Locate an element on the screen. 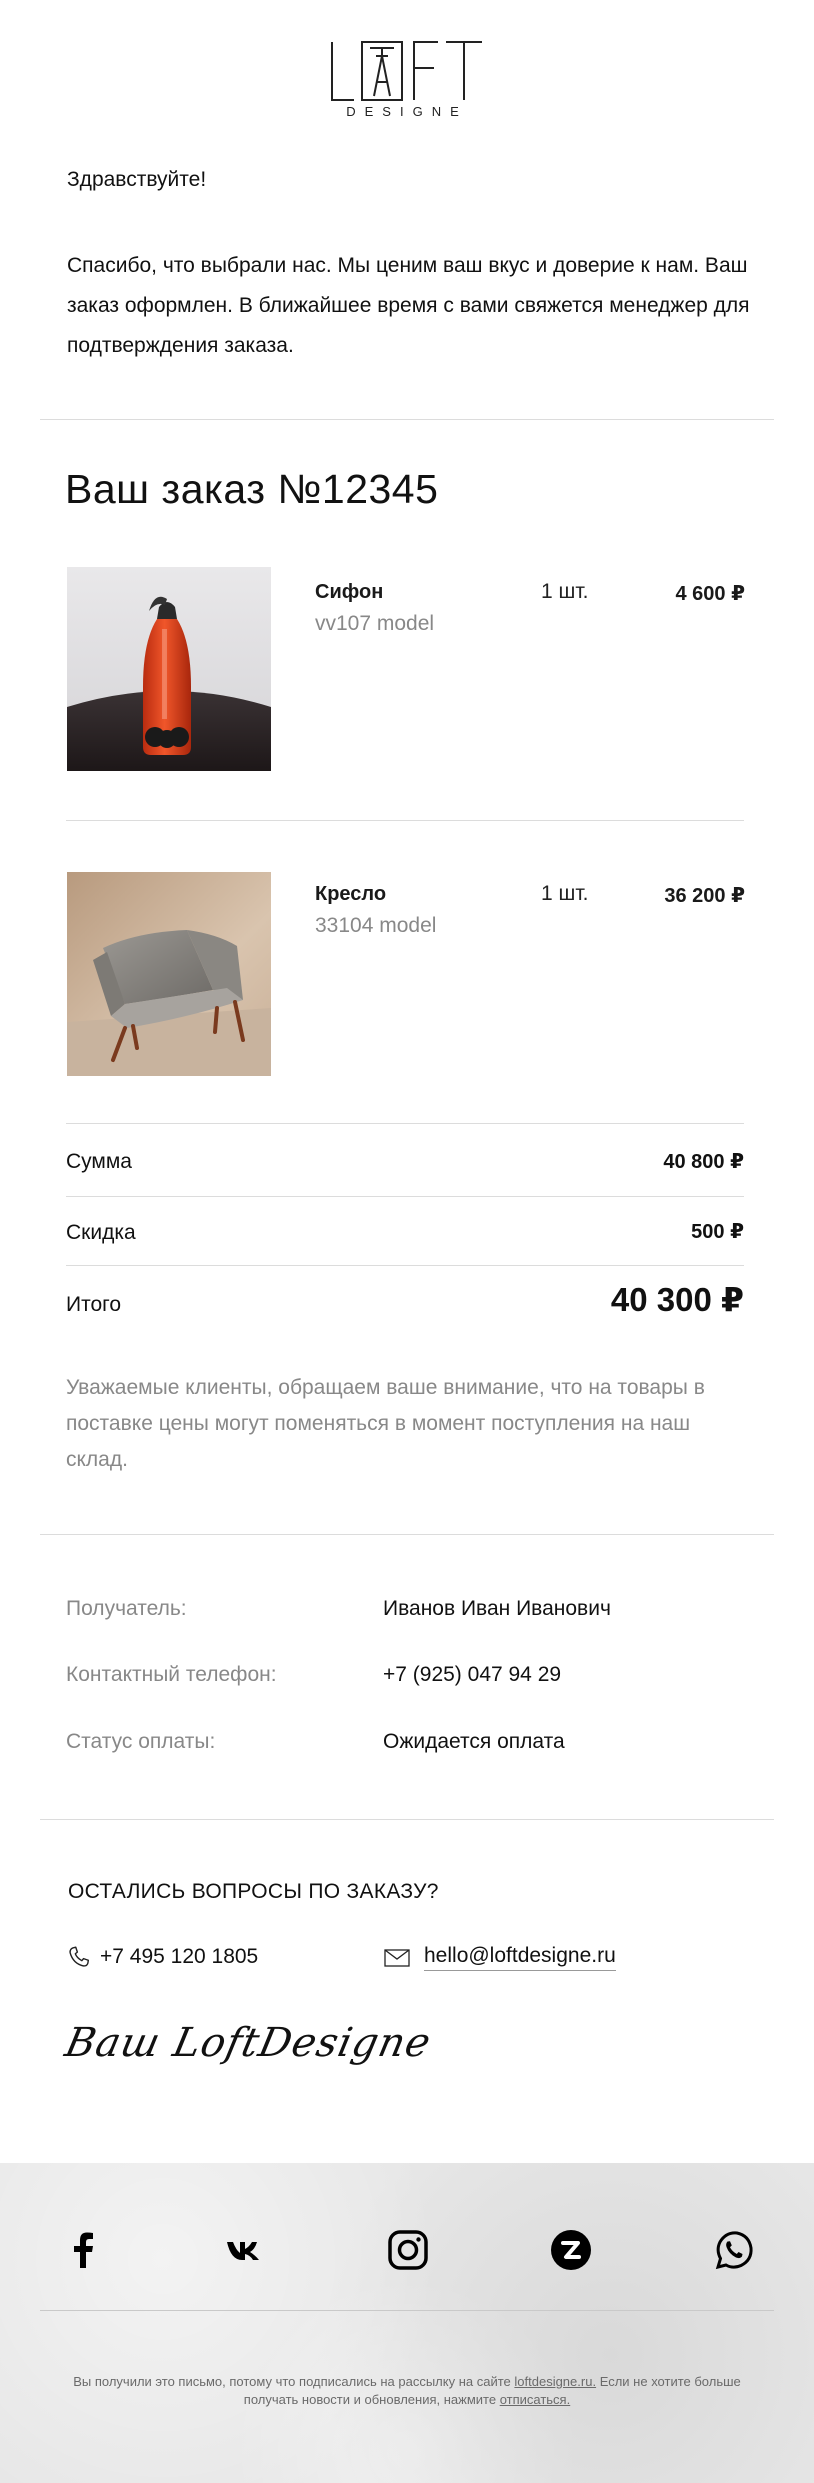  signature: Ваш LoftDesigne is located at coordinates (248, 2043).